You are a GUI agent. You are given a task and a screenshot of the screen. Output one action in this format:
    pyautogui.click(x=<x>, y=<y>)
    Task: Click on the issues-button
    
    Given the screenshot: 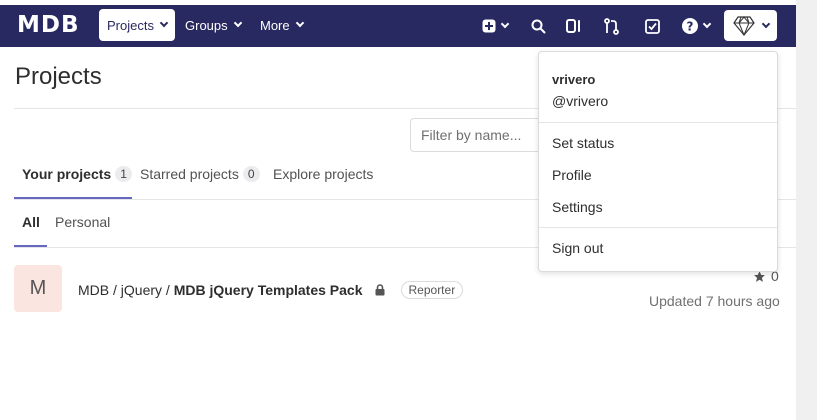 What is the action you would take?
    pyautogui.click(x=574, y=26)
    